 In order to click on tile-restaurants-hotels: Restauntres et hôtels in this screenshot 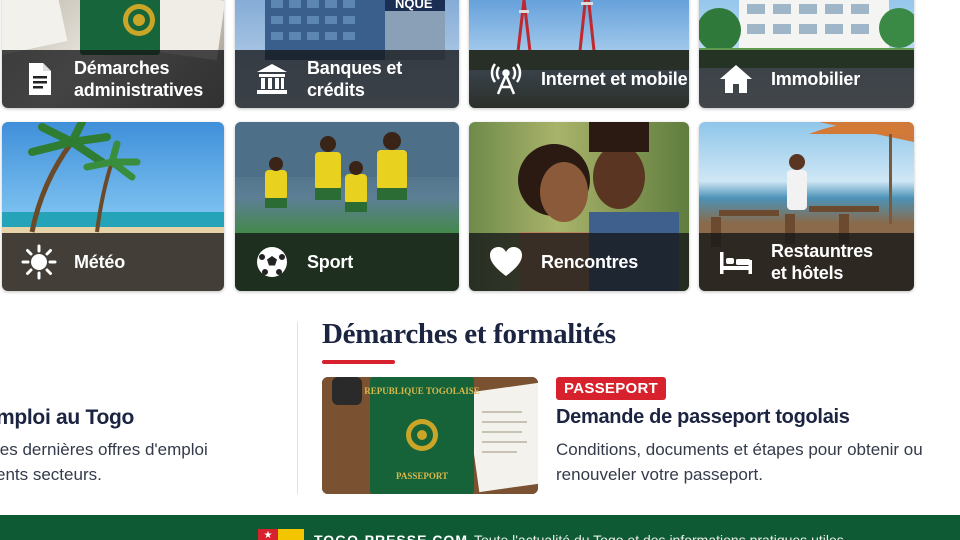, I will do `click(806, 206)`.